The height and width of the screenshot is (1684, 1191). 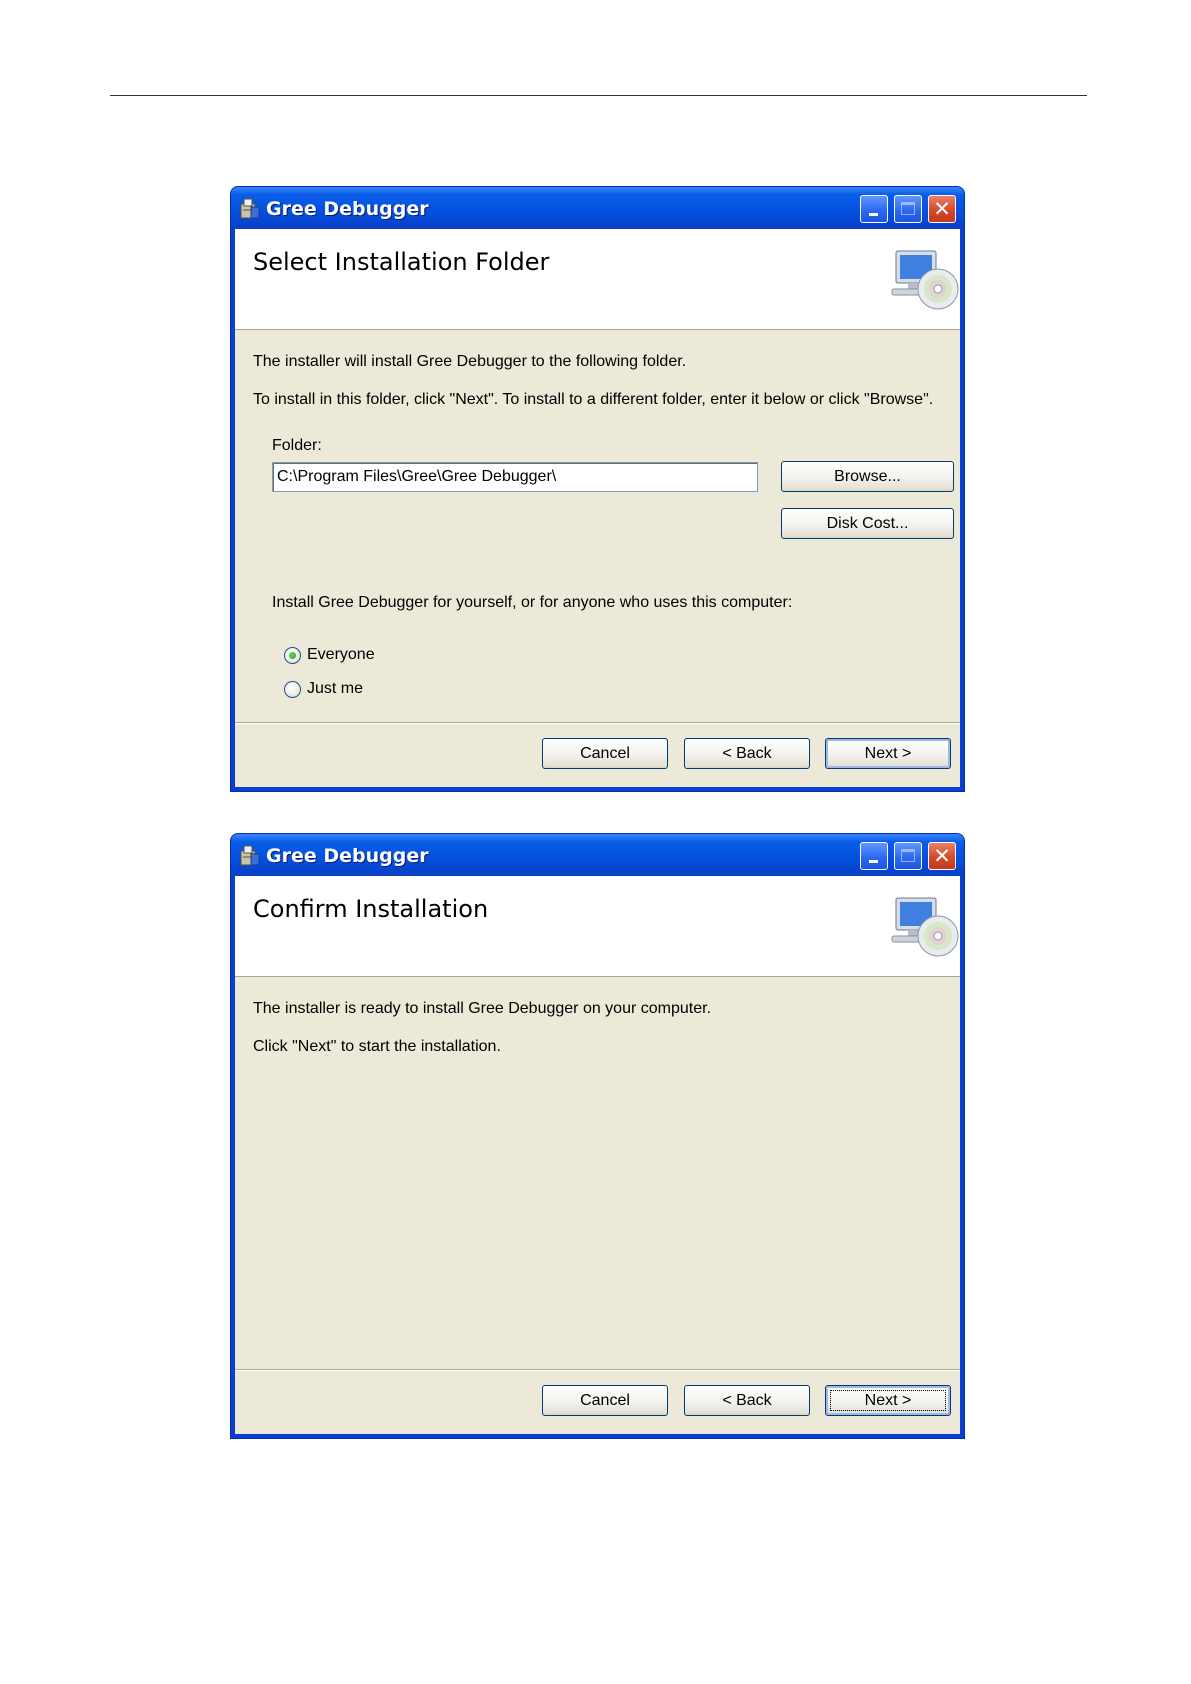 What do you see at coordinates (292, 655) in the screenshot?
I see `radio-everyone` at bounding box center [292, 655].